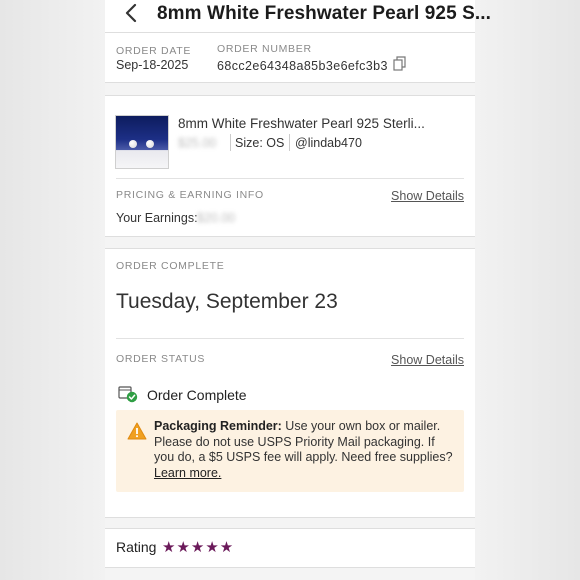  Describe the element at coordinates (170, 266) in the screenshot. I see `order-complete-label: ORDER COMPLETE` at that location.